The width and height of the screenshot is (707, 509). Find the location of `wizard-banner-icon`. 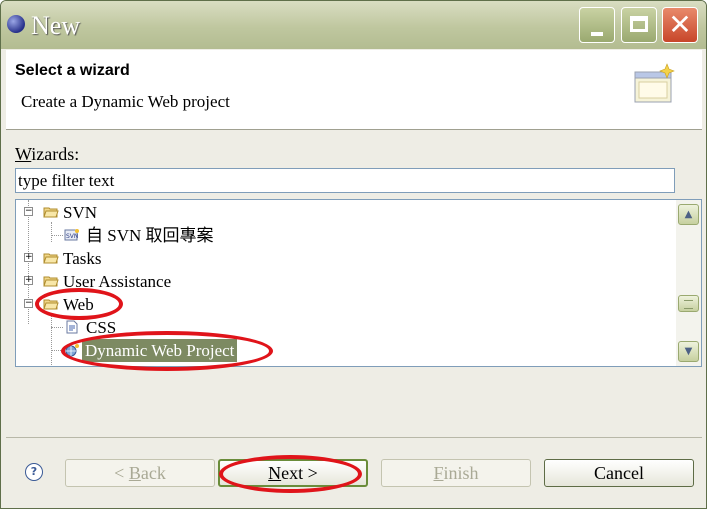

wizard-banner-icon is located at coordinates (654, 83).